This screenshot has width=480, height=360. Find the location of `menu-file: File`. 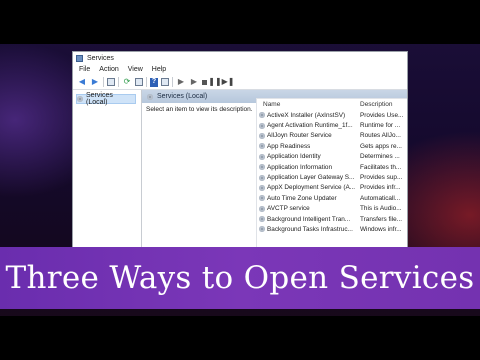

menu-file: File is located at coordinates (84, 69).